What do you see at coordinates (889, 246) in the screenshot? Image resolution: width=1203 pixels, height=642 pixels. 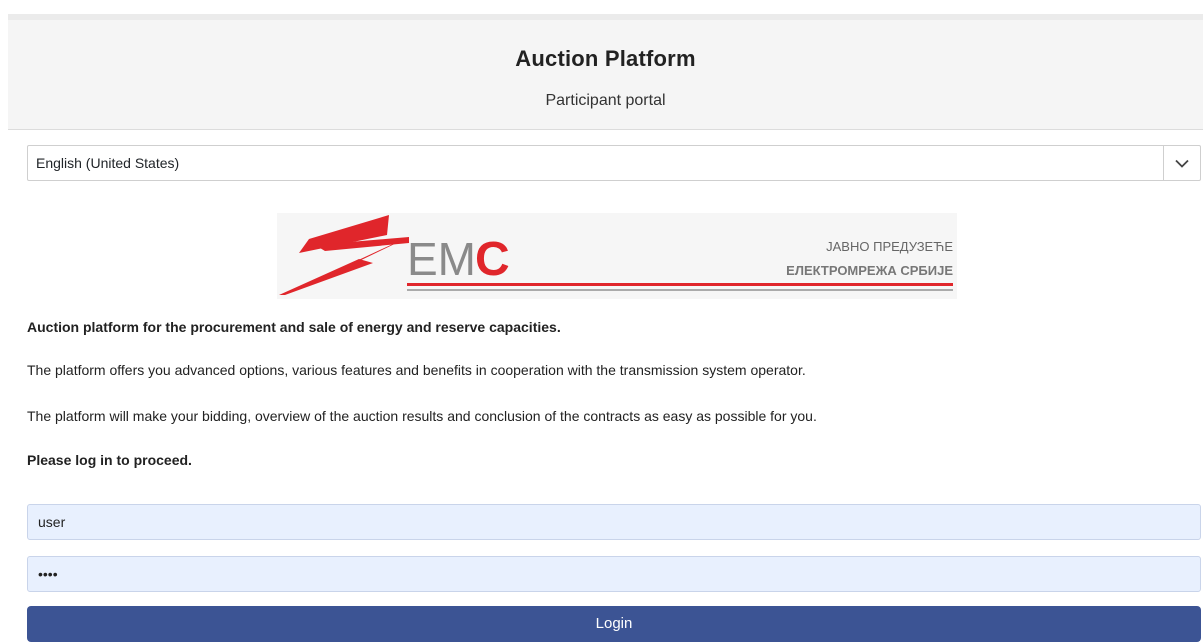 I see `logo-line1: ЈАВНО ПРЕДУЗЕЋЕ` at bounding box center [889, 246].